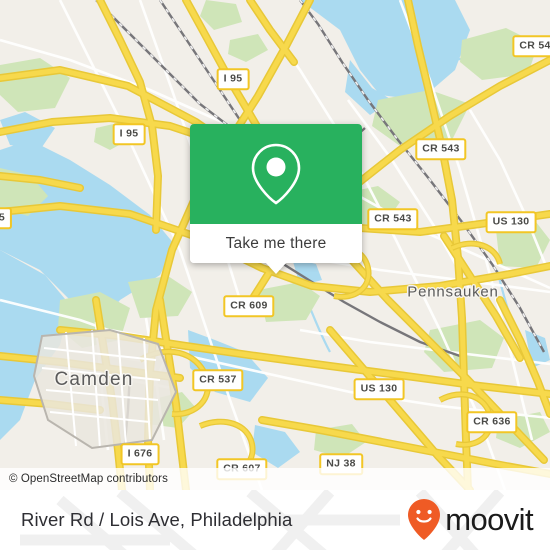 Image resolution: width=550 pixels, height=550 pixels. I want to click on stop-title-text: River Rd / Lois Ave, Philadelphia, so click(157, 519).